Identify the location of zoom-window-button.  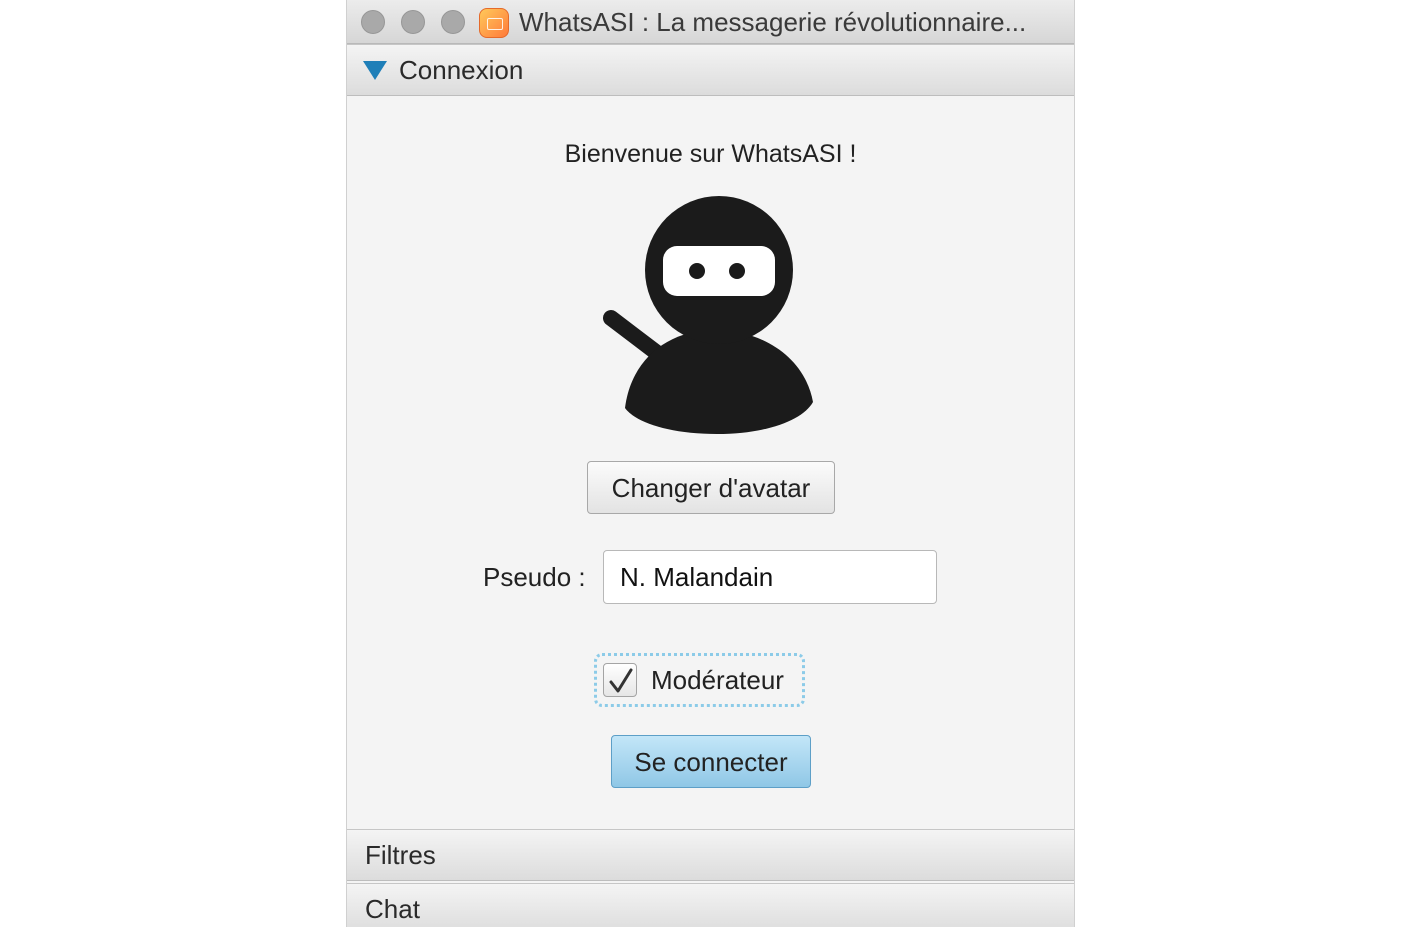
(453, 22).